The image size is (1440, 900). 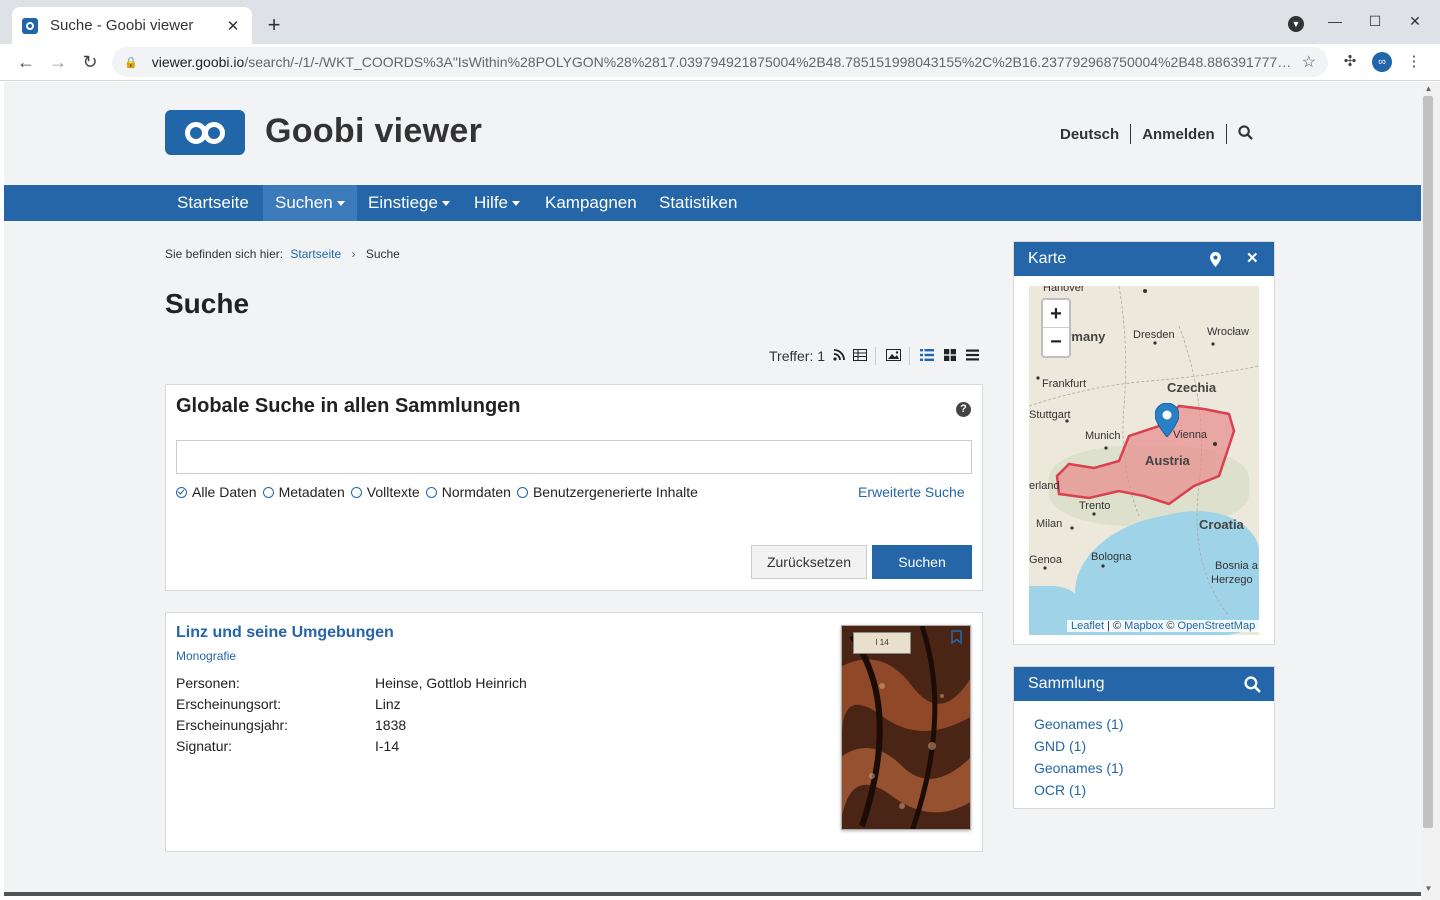 I want to click on map-label: Austria, so click(x=1167, y=460).